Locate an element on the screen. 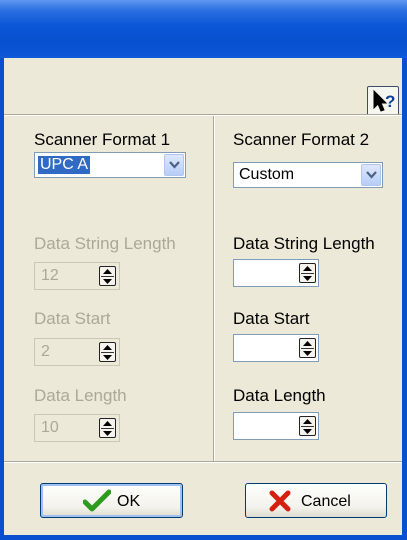  data-length-1-value: 10 is located at coordinates (50, 427).